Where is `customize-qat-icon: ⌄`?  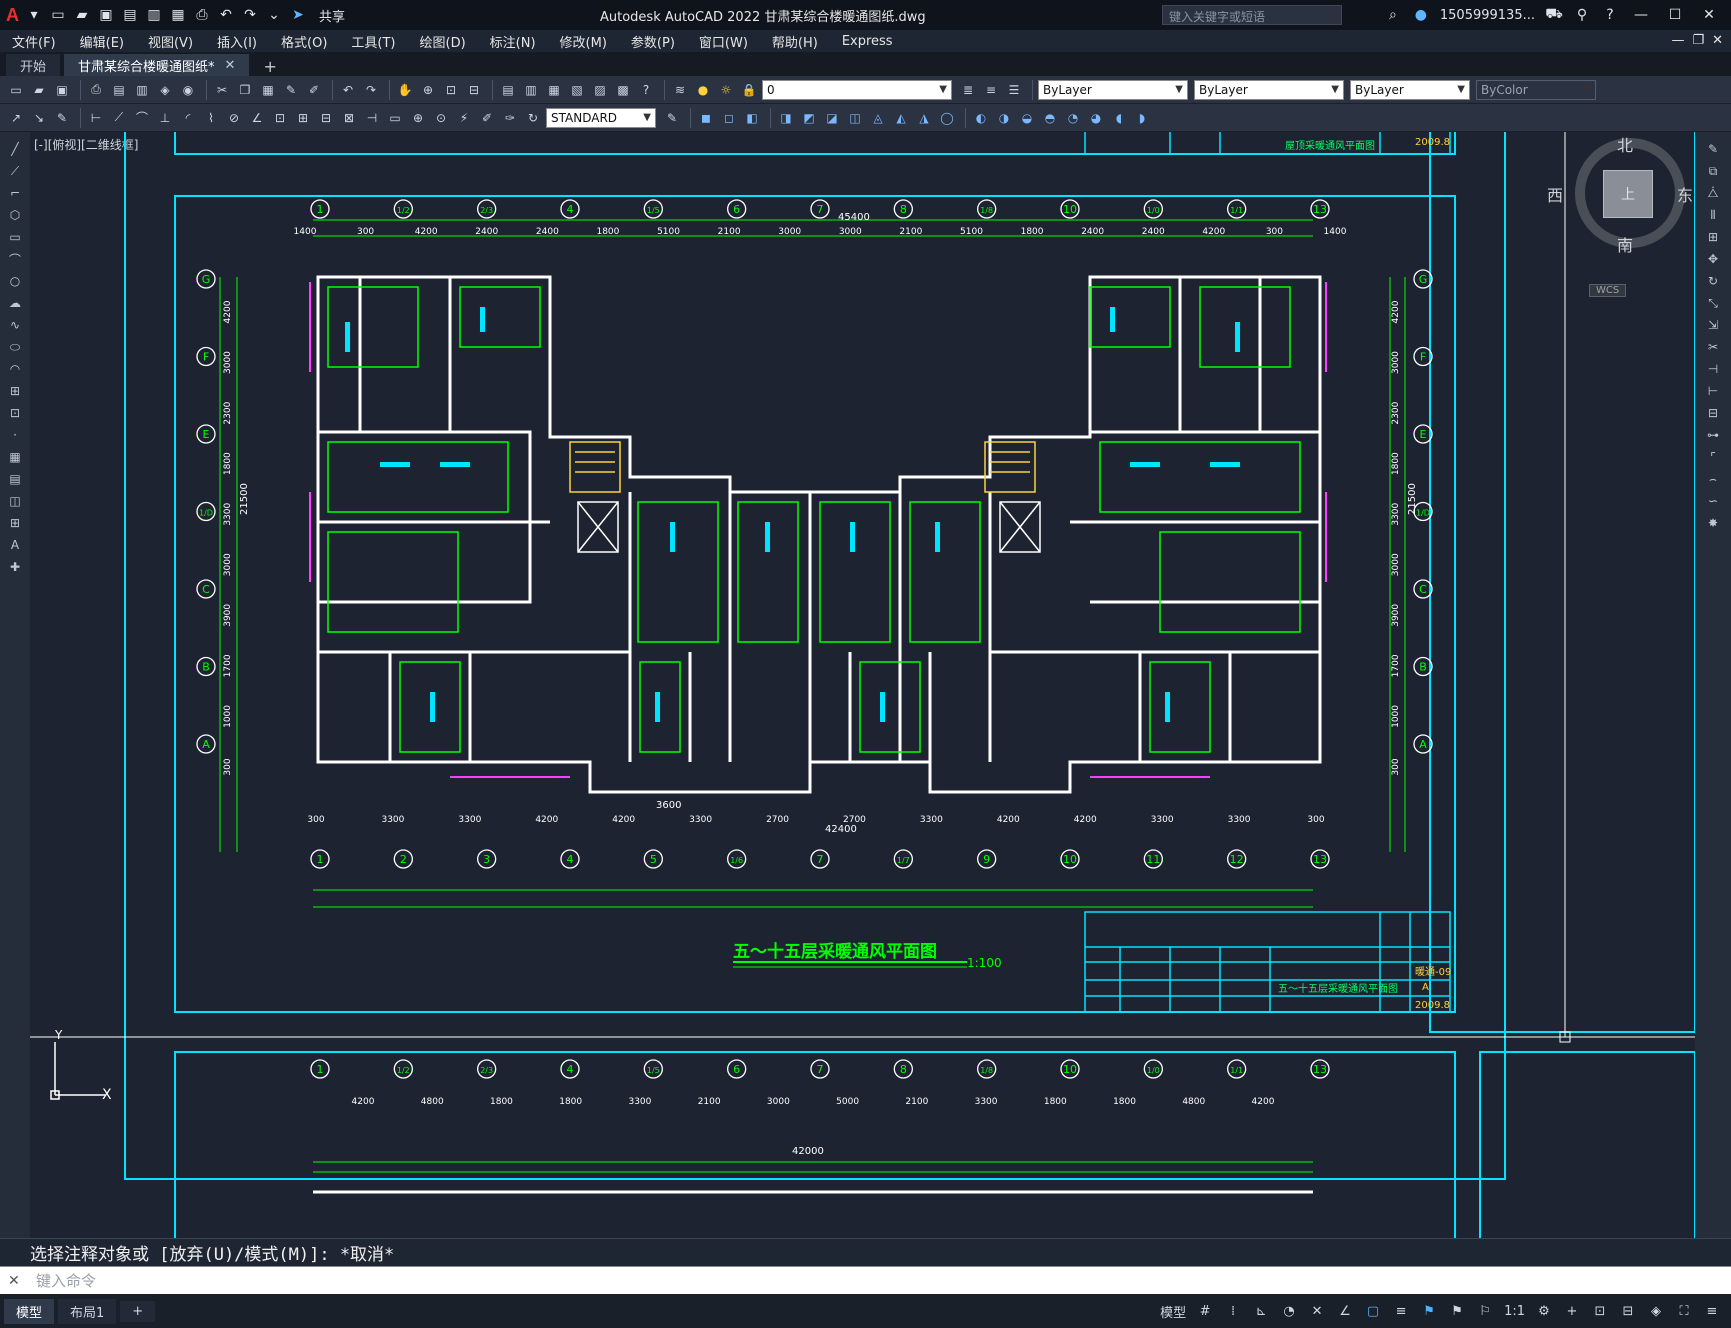
customize-qat-icon: ⌄ is located at coordinates (274, 15).